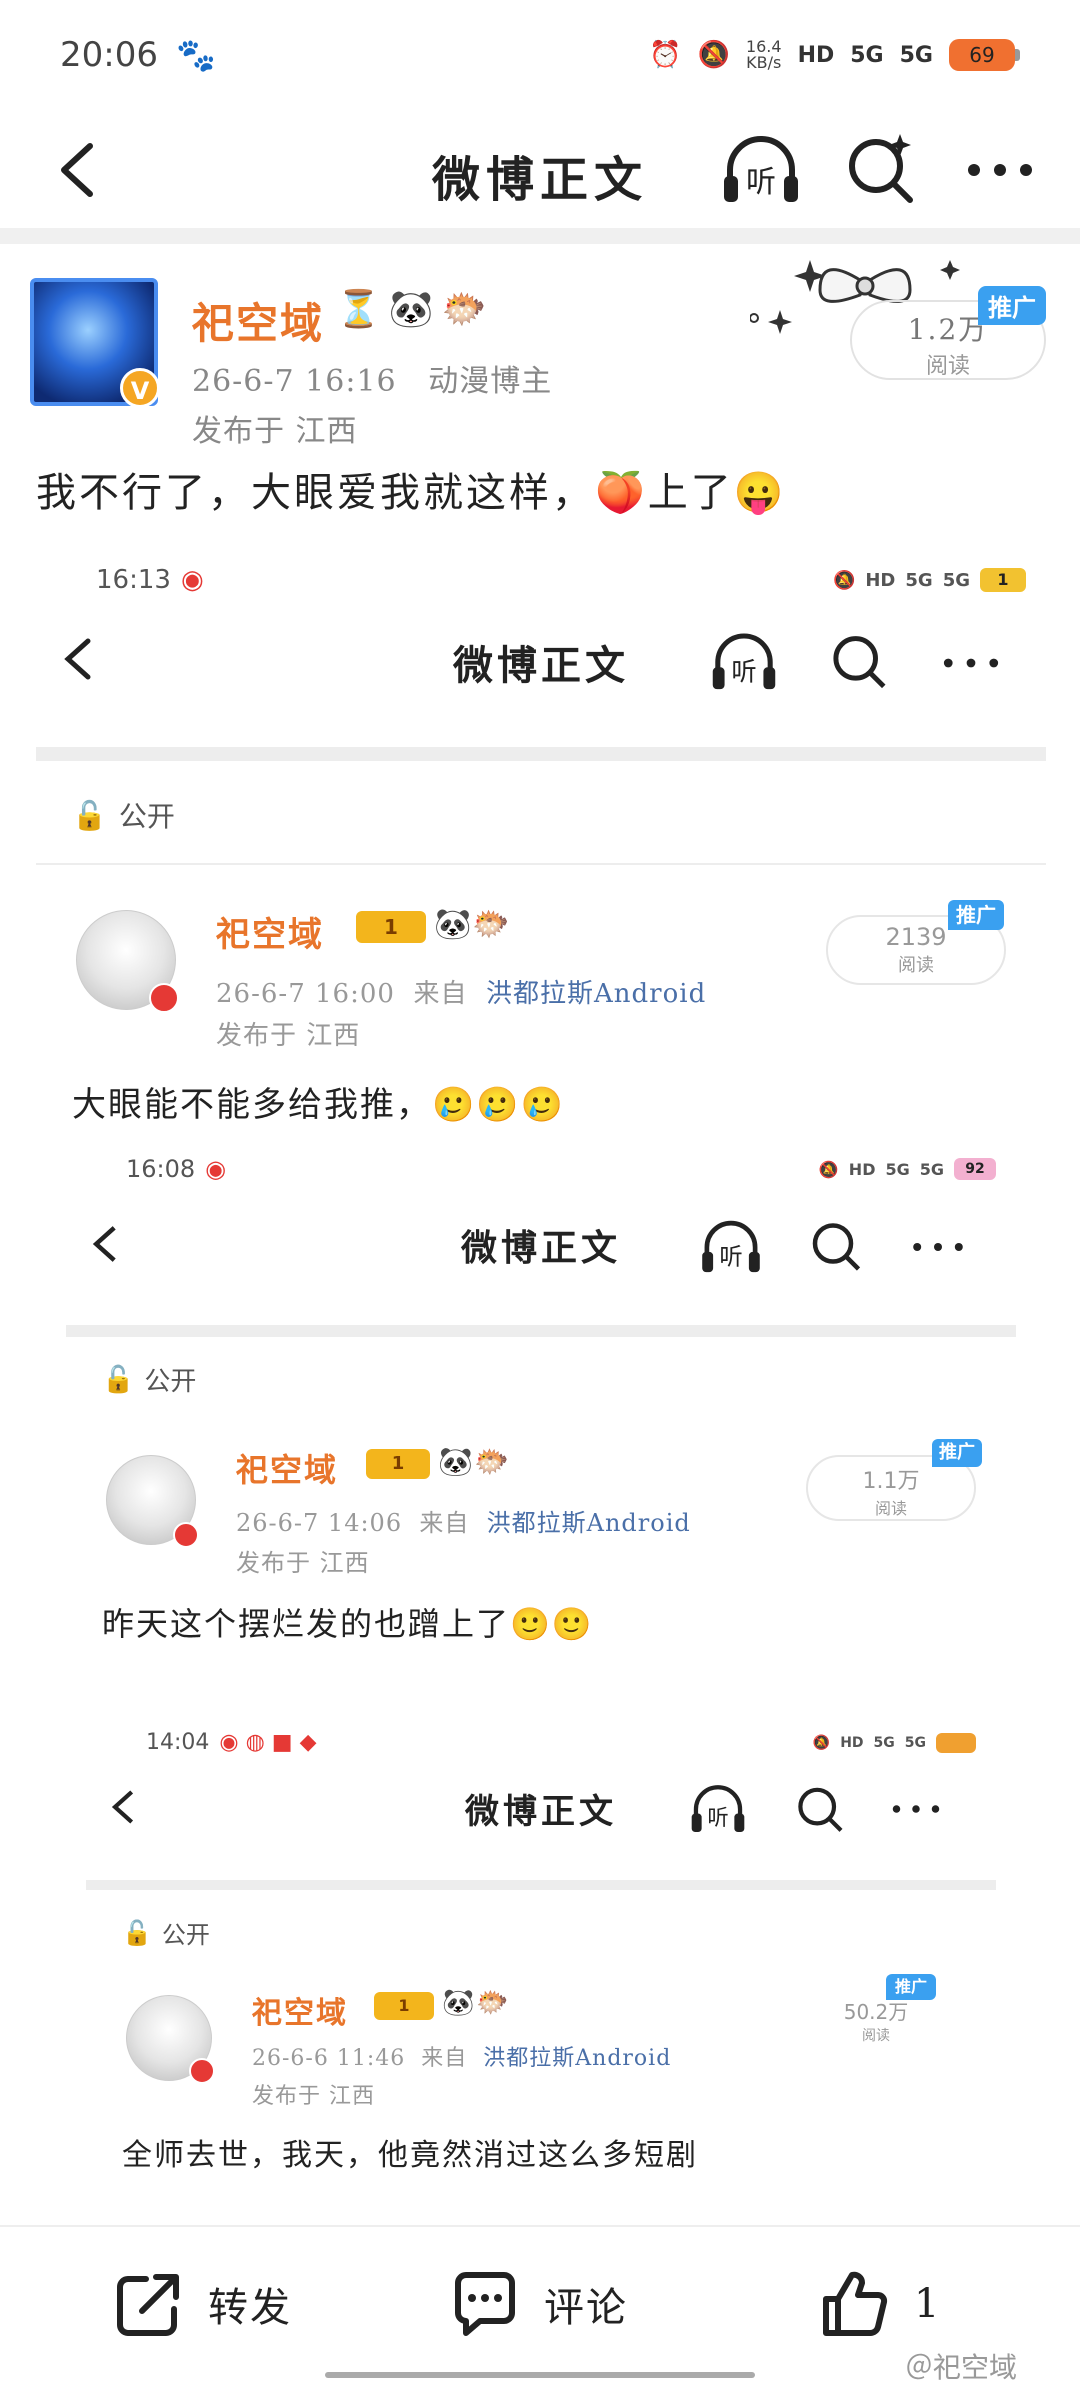 This screenshot has height=2388, width=1080. Describe the element at coordinates (956, 1742) in the screenshot. I see `embedded-battery-icon` at that location.